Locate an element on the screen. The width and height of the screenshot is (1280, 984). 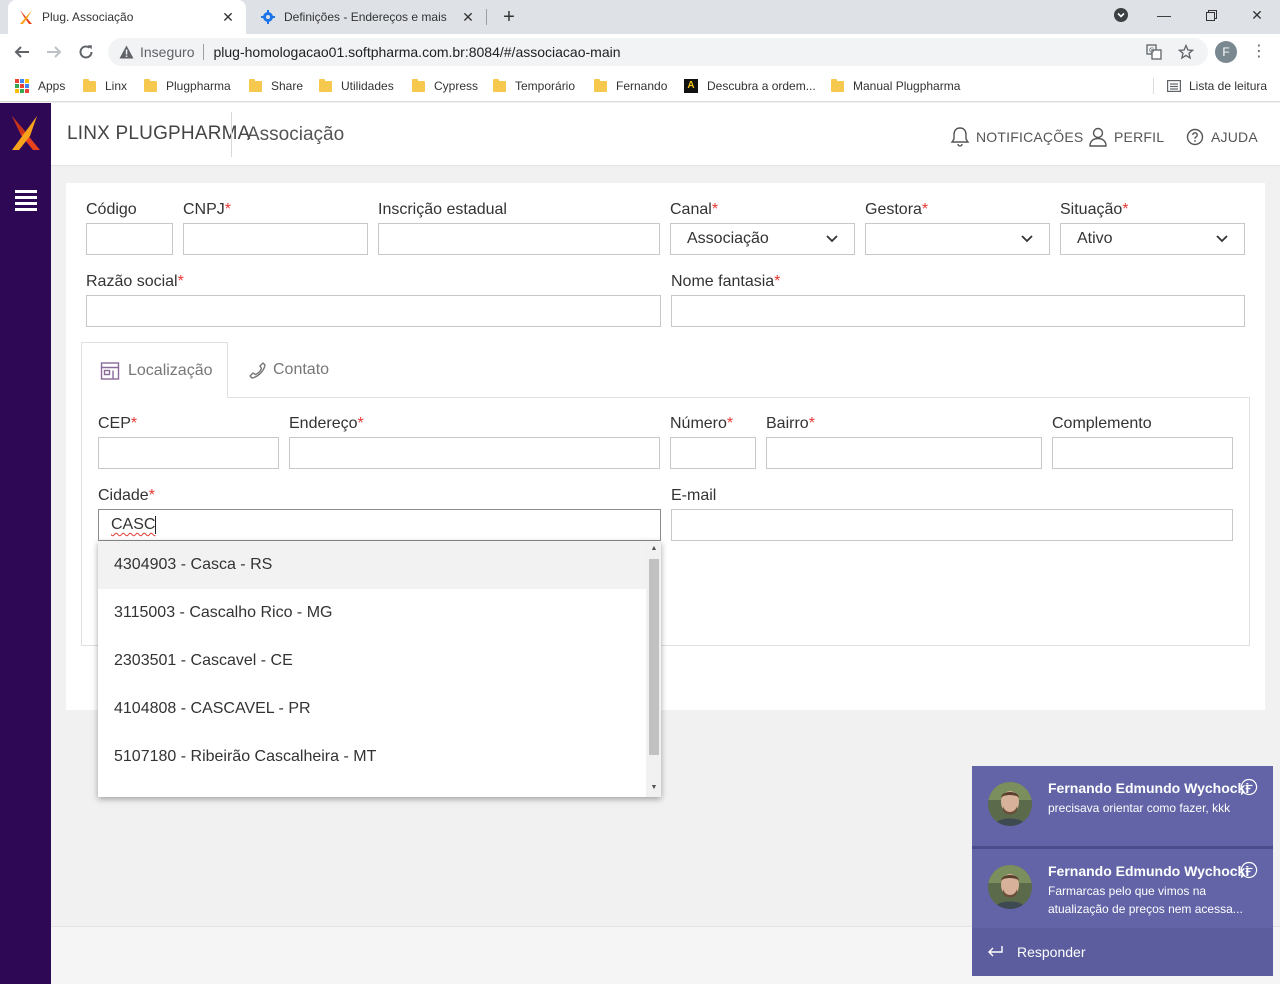
help-circle-icon is located at coordinates (1195, 137).